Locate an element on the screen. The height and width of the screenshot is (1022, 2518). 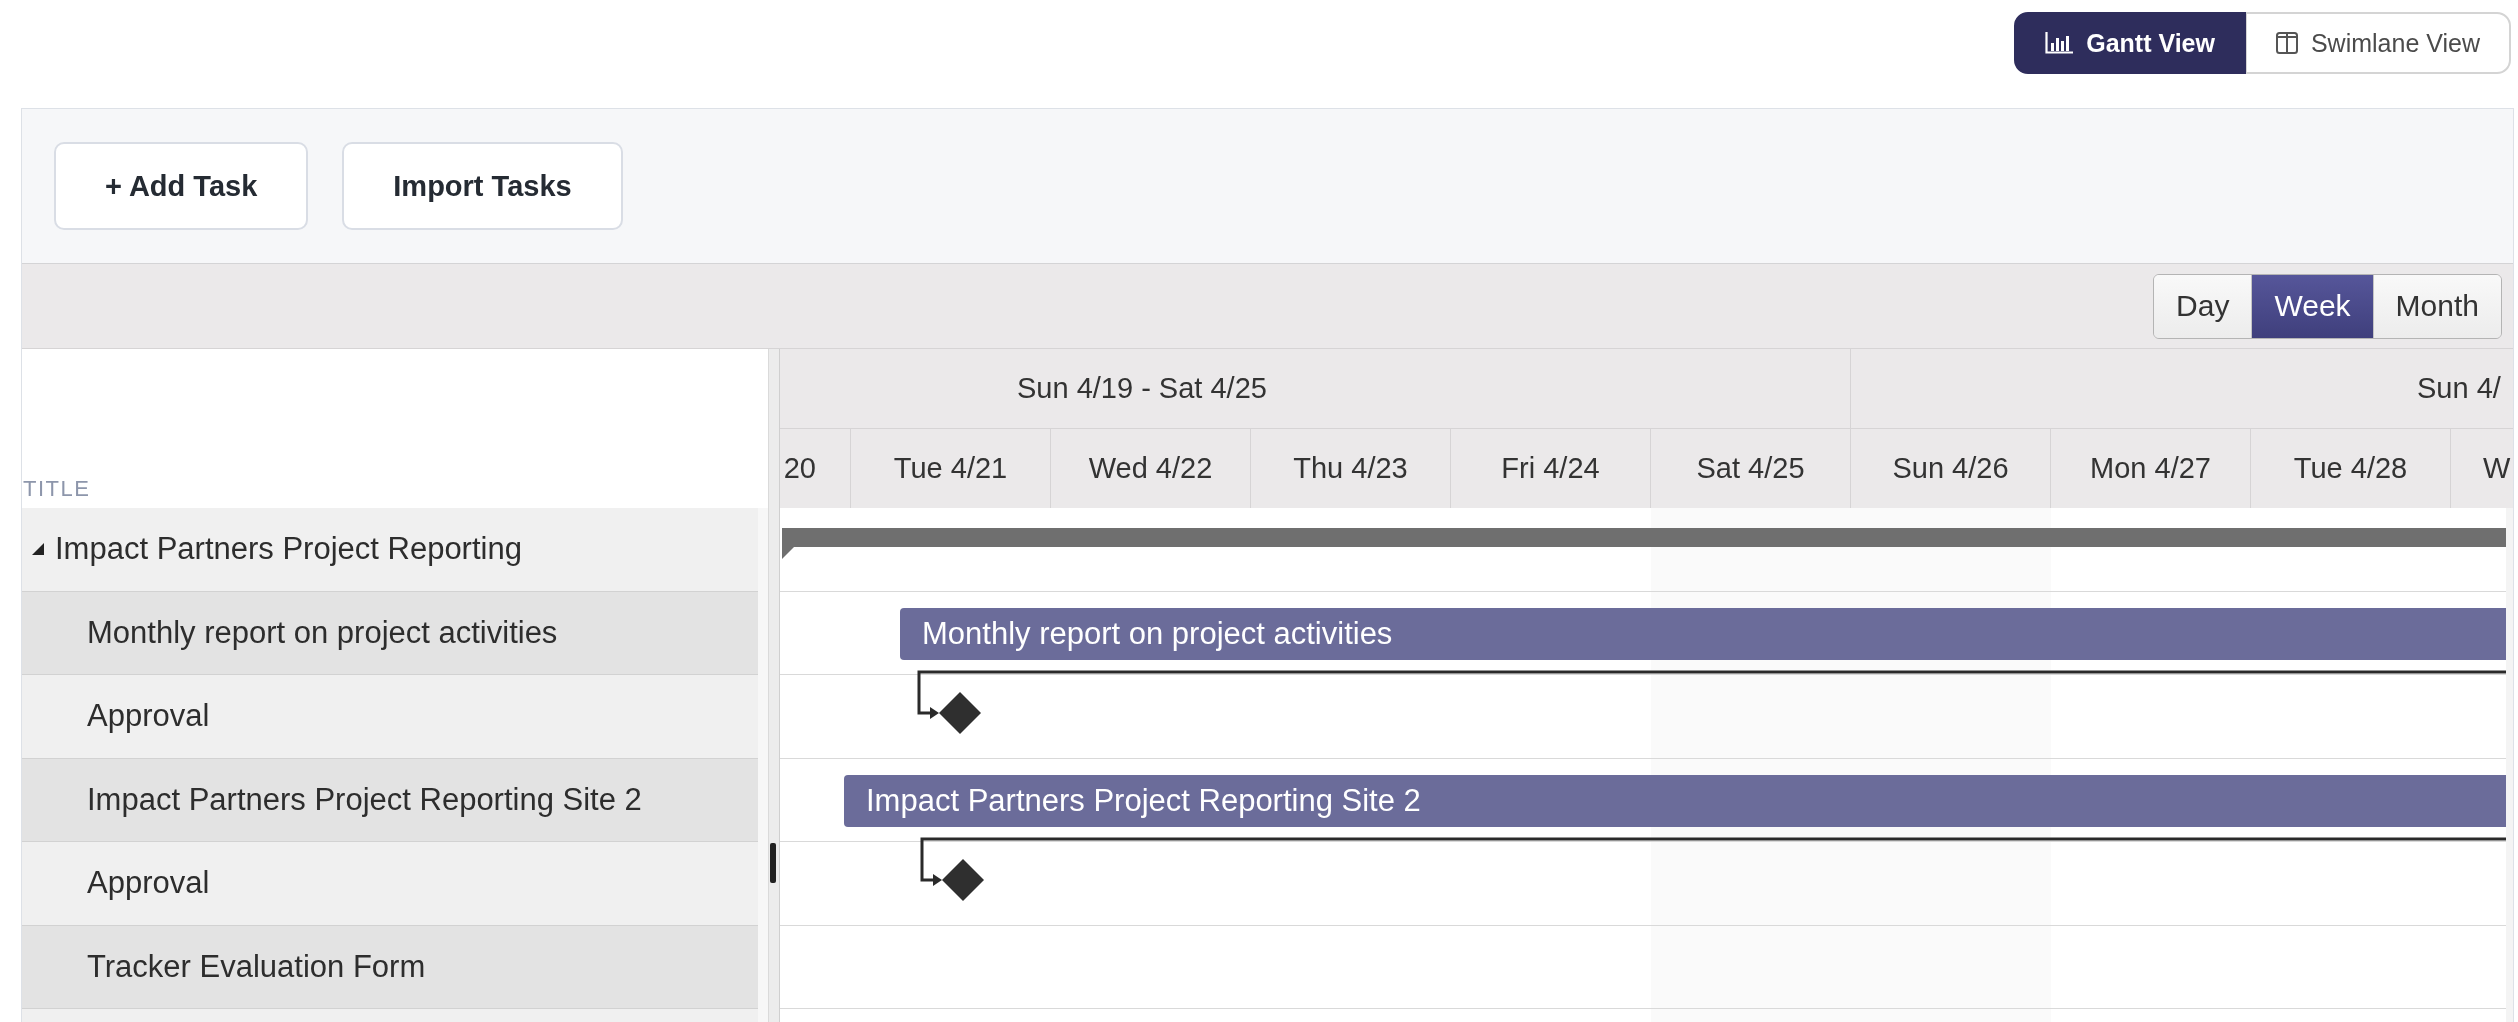
task-title: Impact Partners Project Reporting is located at coordinates (288, 549).